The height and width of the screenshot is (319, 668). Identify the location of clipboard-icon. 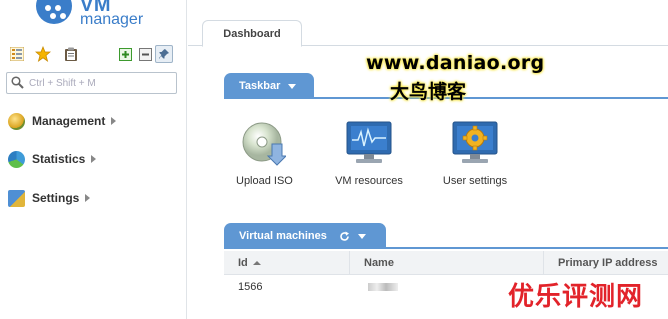
(71, 54).